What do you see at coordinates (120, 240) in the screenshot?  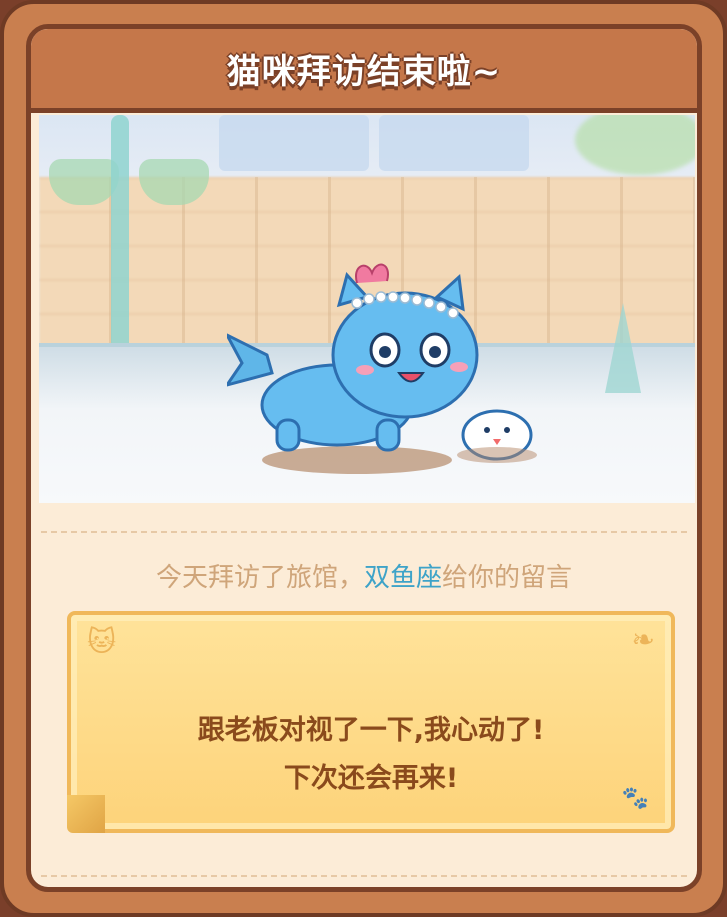 I see `scene-lamp-post` at bounding box center [120, 240].